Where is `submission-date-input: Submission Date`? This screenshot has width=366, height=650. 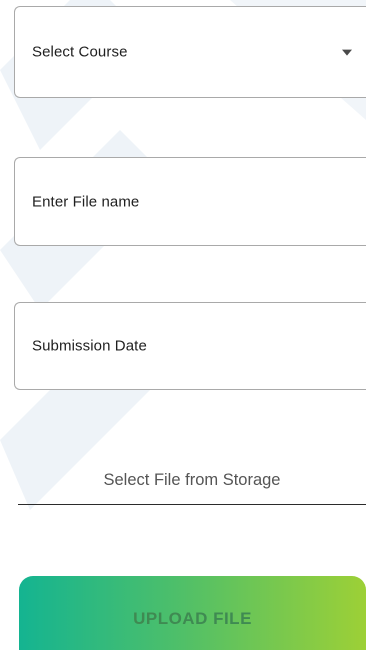 submission-date-input: Submission Date is located at coordinates (190, 346).